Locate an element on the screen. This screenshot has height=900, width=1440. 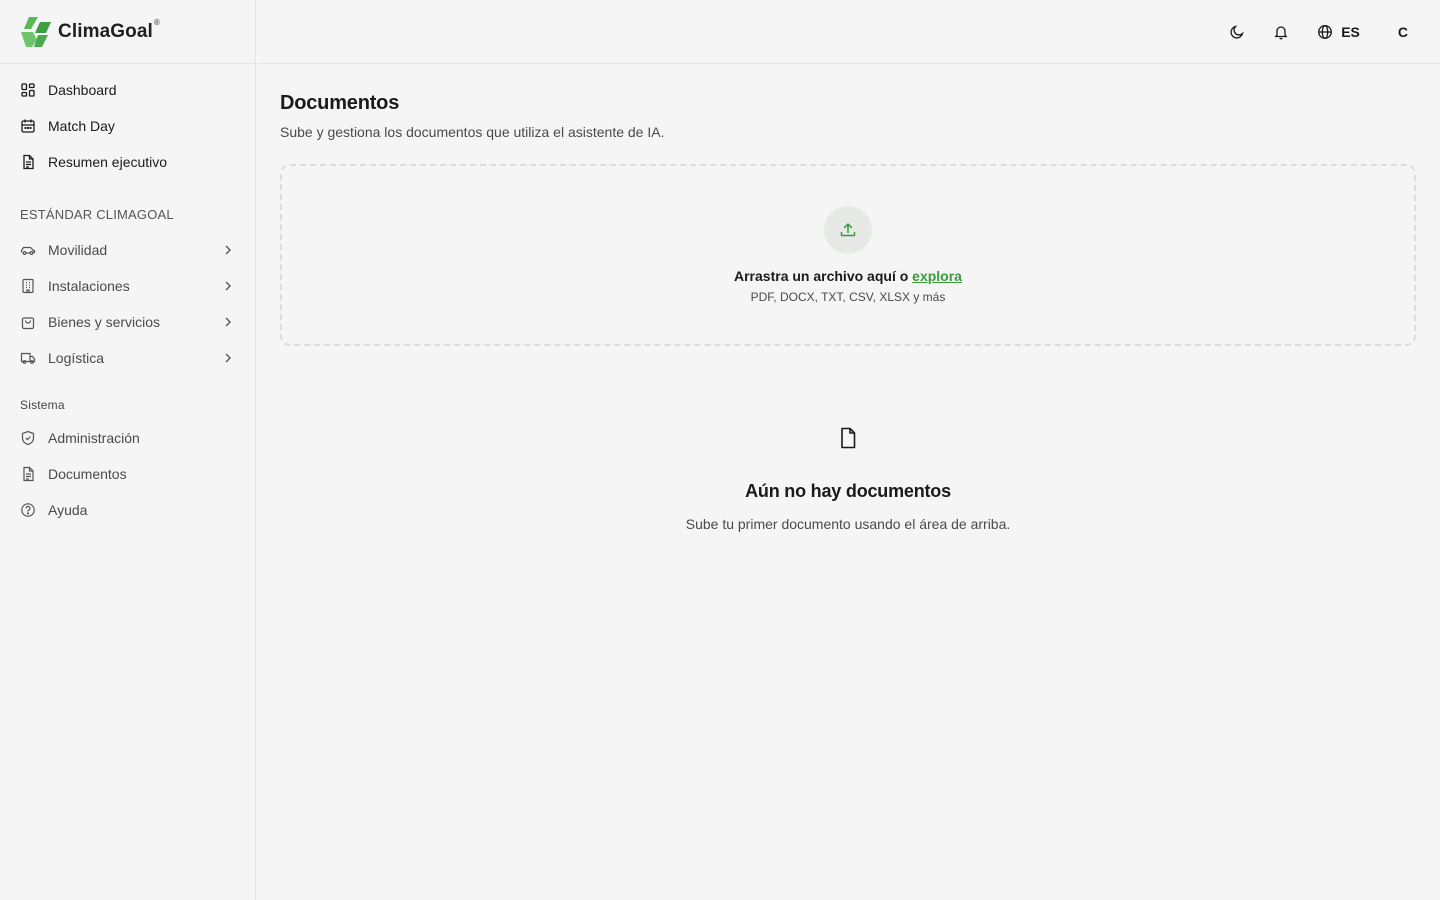
sidebar-item-bienes-y-servicios: Bienes y servicios is located at coordinates (127, 322).